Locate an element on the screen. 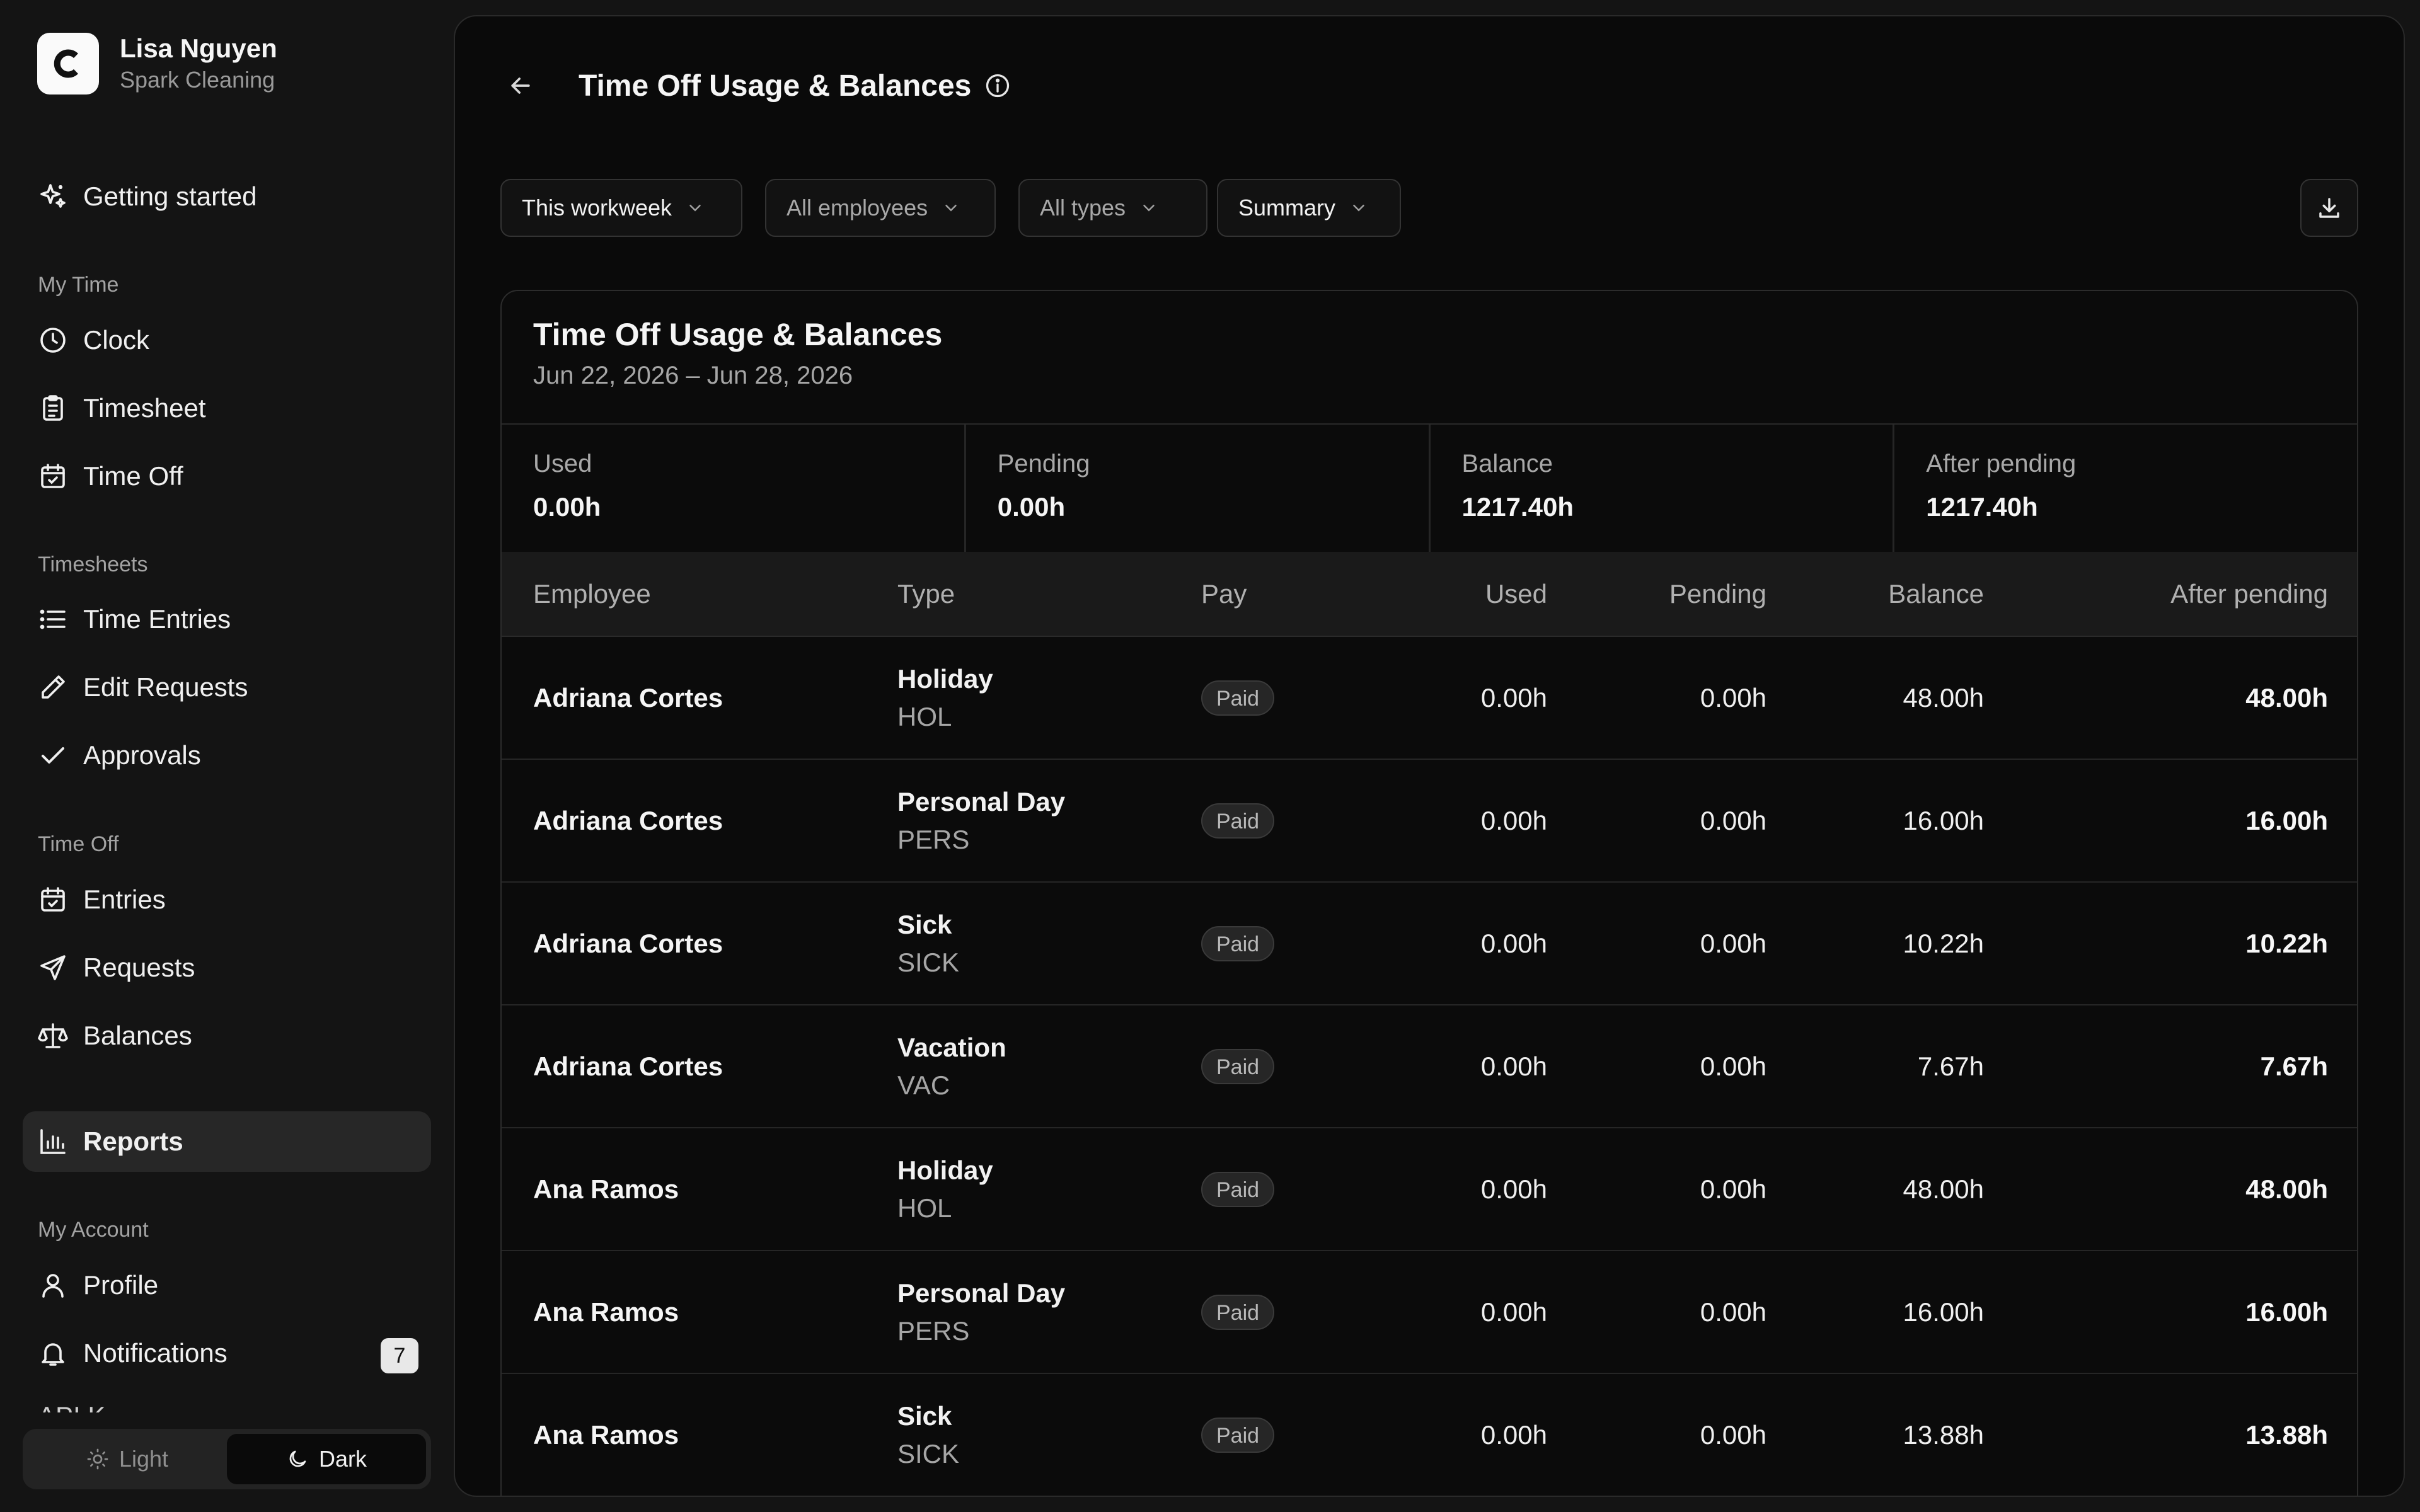 This screenshot has height=1512, width=2420. nav-label: Profile is located at coordinates (121, 1285).